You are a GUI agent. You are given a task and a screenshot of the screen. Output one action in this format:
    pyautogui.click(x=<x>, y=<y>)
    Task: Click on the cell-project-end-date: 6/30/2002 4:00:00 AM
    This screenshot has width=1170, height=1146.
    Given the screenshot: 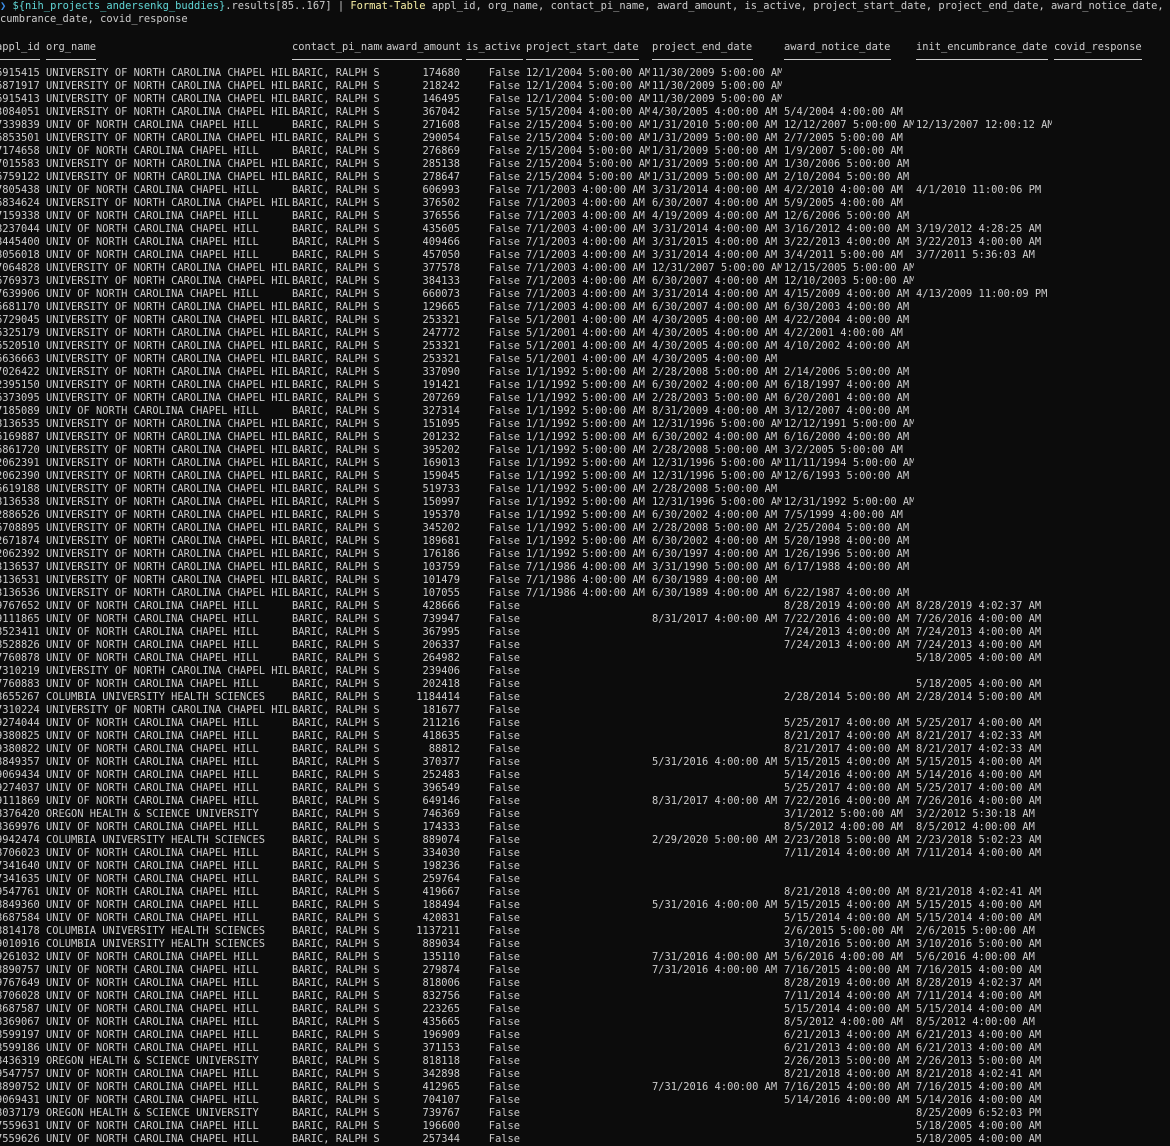 What is the action you would take?
    pyautogui.click(x=715, y=385)
    